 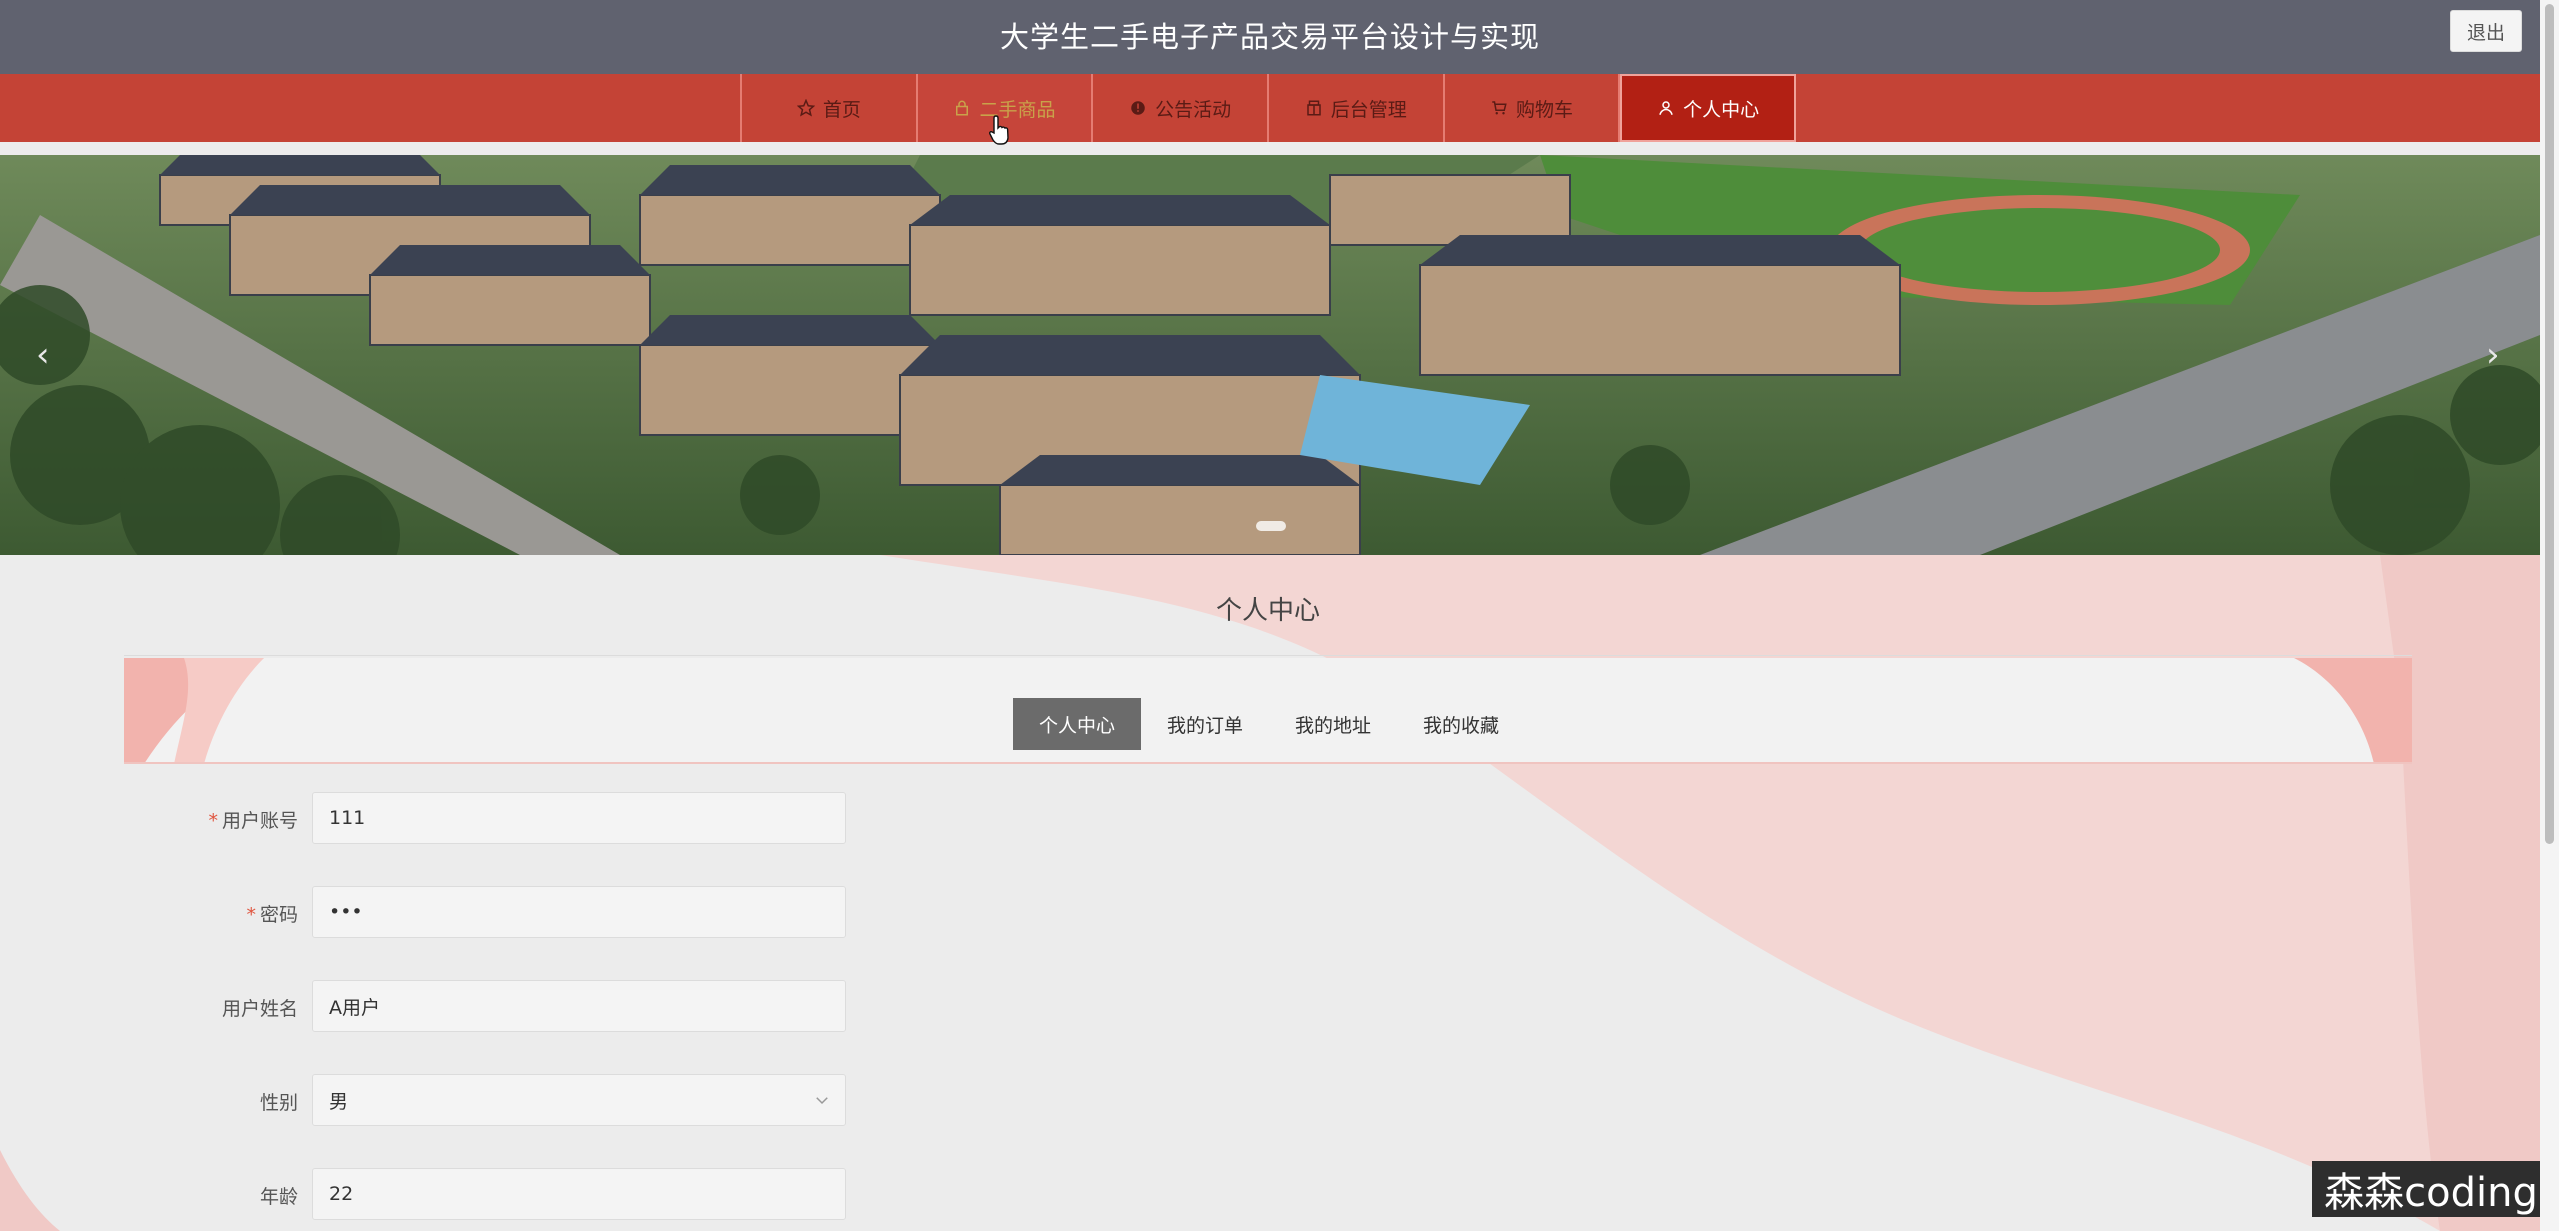 I want to click on page-scrollbar, so click(x=2549, y=615).